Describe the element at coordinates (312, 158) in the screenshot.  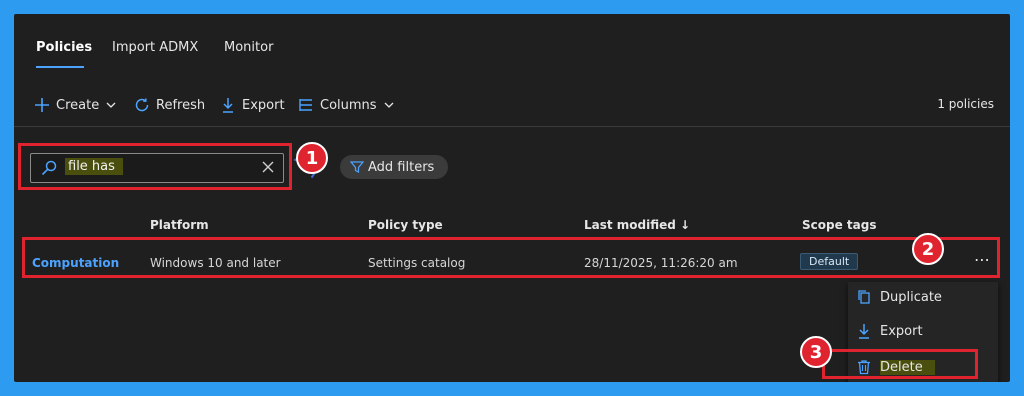
I see `annotation-number-1: 1` at that location.